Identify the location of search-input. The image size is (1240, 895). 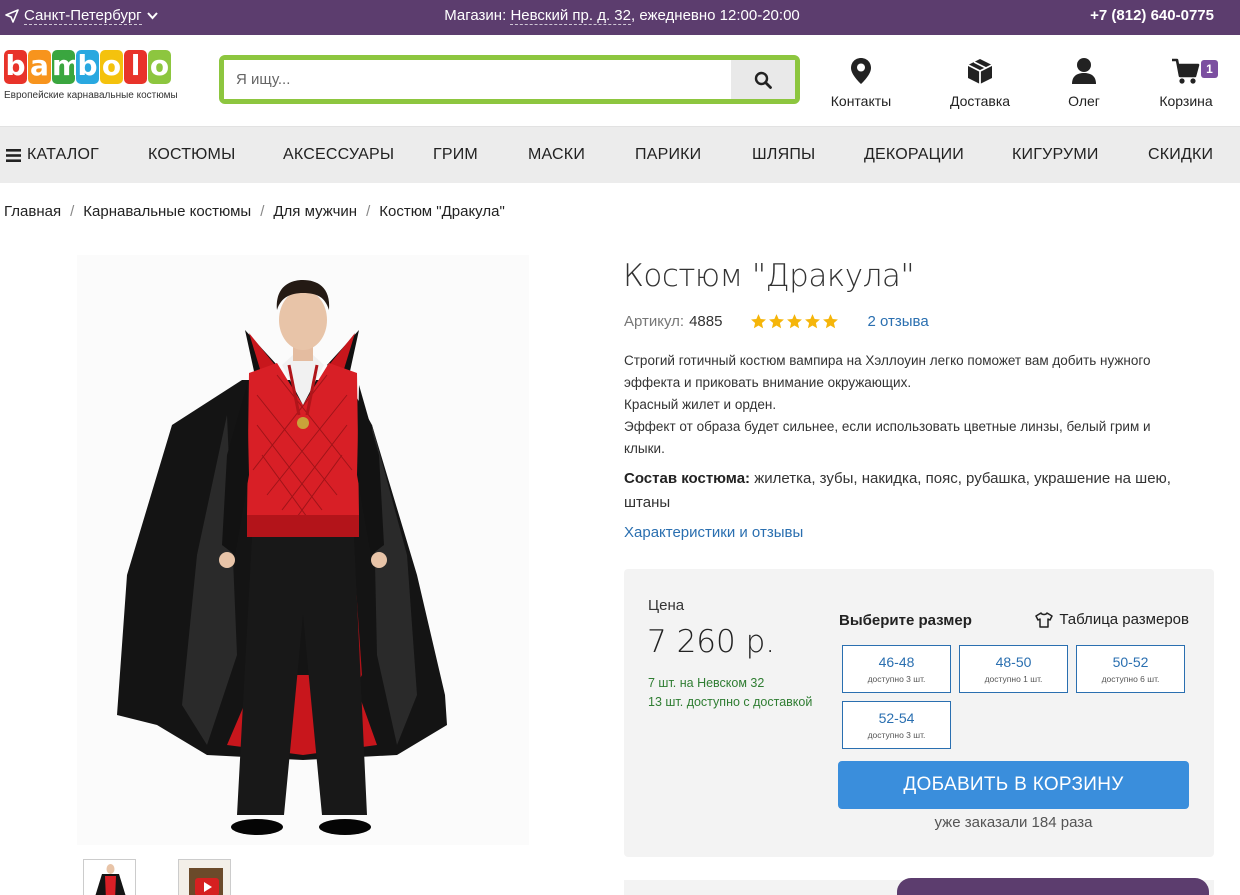
(477, 79).